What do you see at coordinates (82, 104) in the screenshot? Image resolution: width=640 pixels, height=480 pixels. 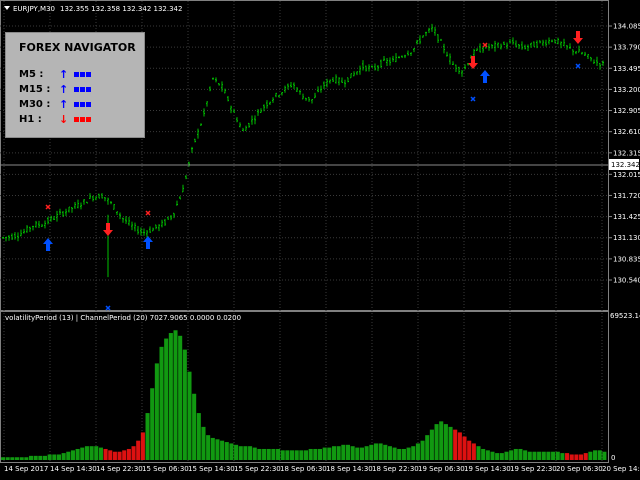 I see `strength-squares` at bounding box center [82, 104].